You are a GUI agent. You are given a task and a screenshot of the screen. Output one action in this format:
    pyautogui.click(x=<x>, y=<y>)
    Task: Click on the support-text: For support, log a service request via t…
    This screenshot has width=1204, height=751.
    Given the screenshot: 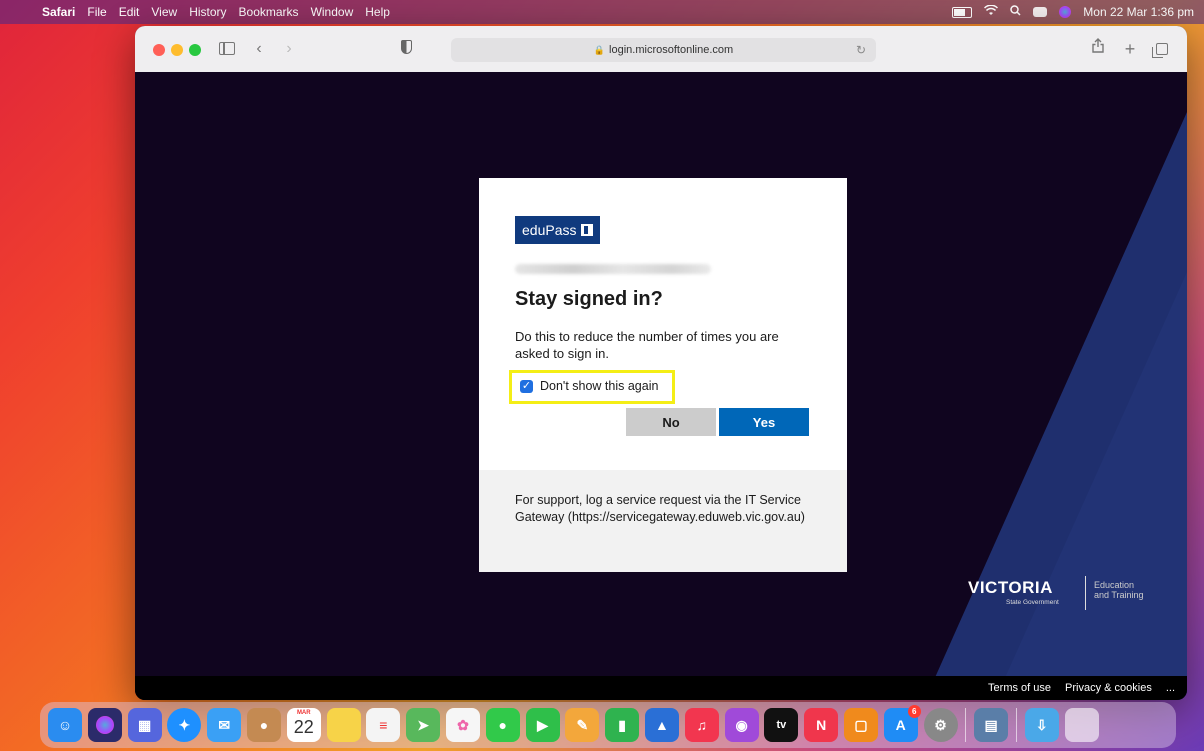 What is the action you would take?
    pyautogui.click(x=660, y=508)
    